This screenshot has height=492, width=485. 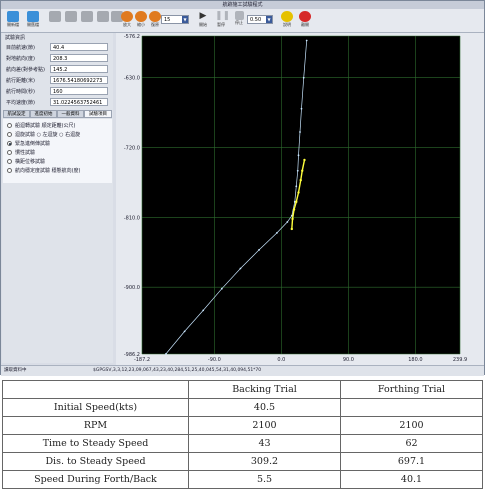 What do you see at coordinates (79, 102) in the screenshot?
I see `info-value: 31.0224563752461` at bounding box center [79, 102].